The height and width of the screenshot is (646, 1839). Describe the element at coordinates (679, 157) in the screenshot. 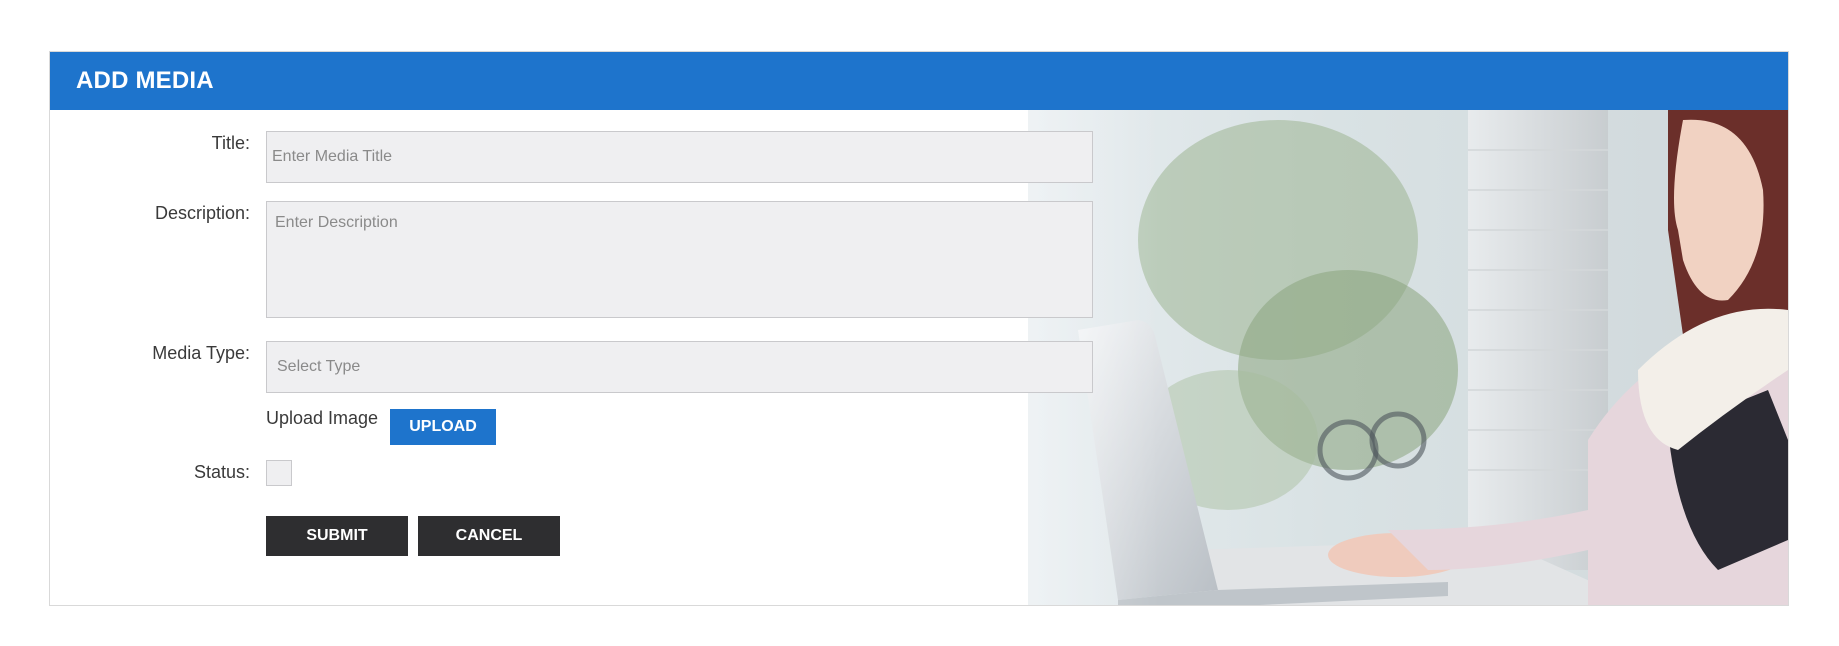

I see `title-input` at that location.